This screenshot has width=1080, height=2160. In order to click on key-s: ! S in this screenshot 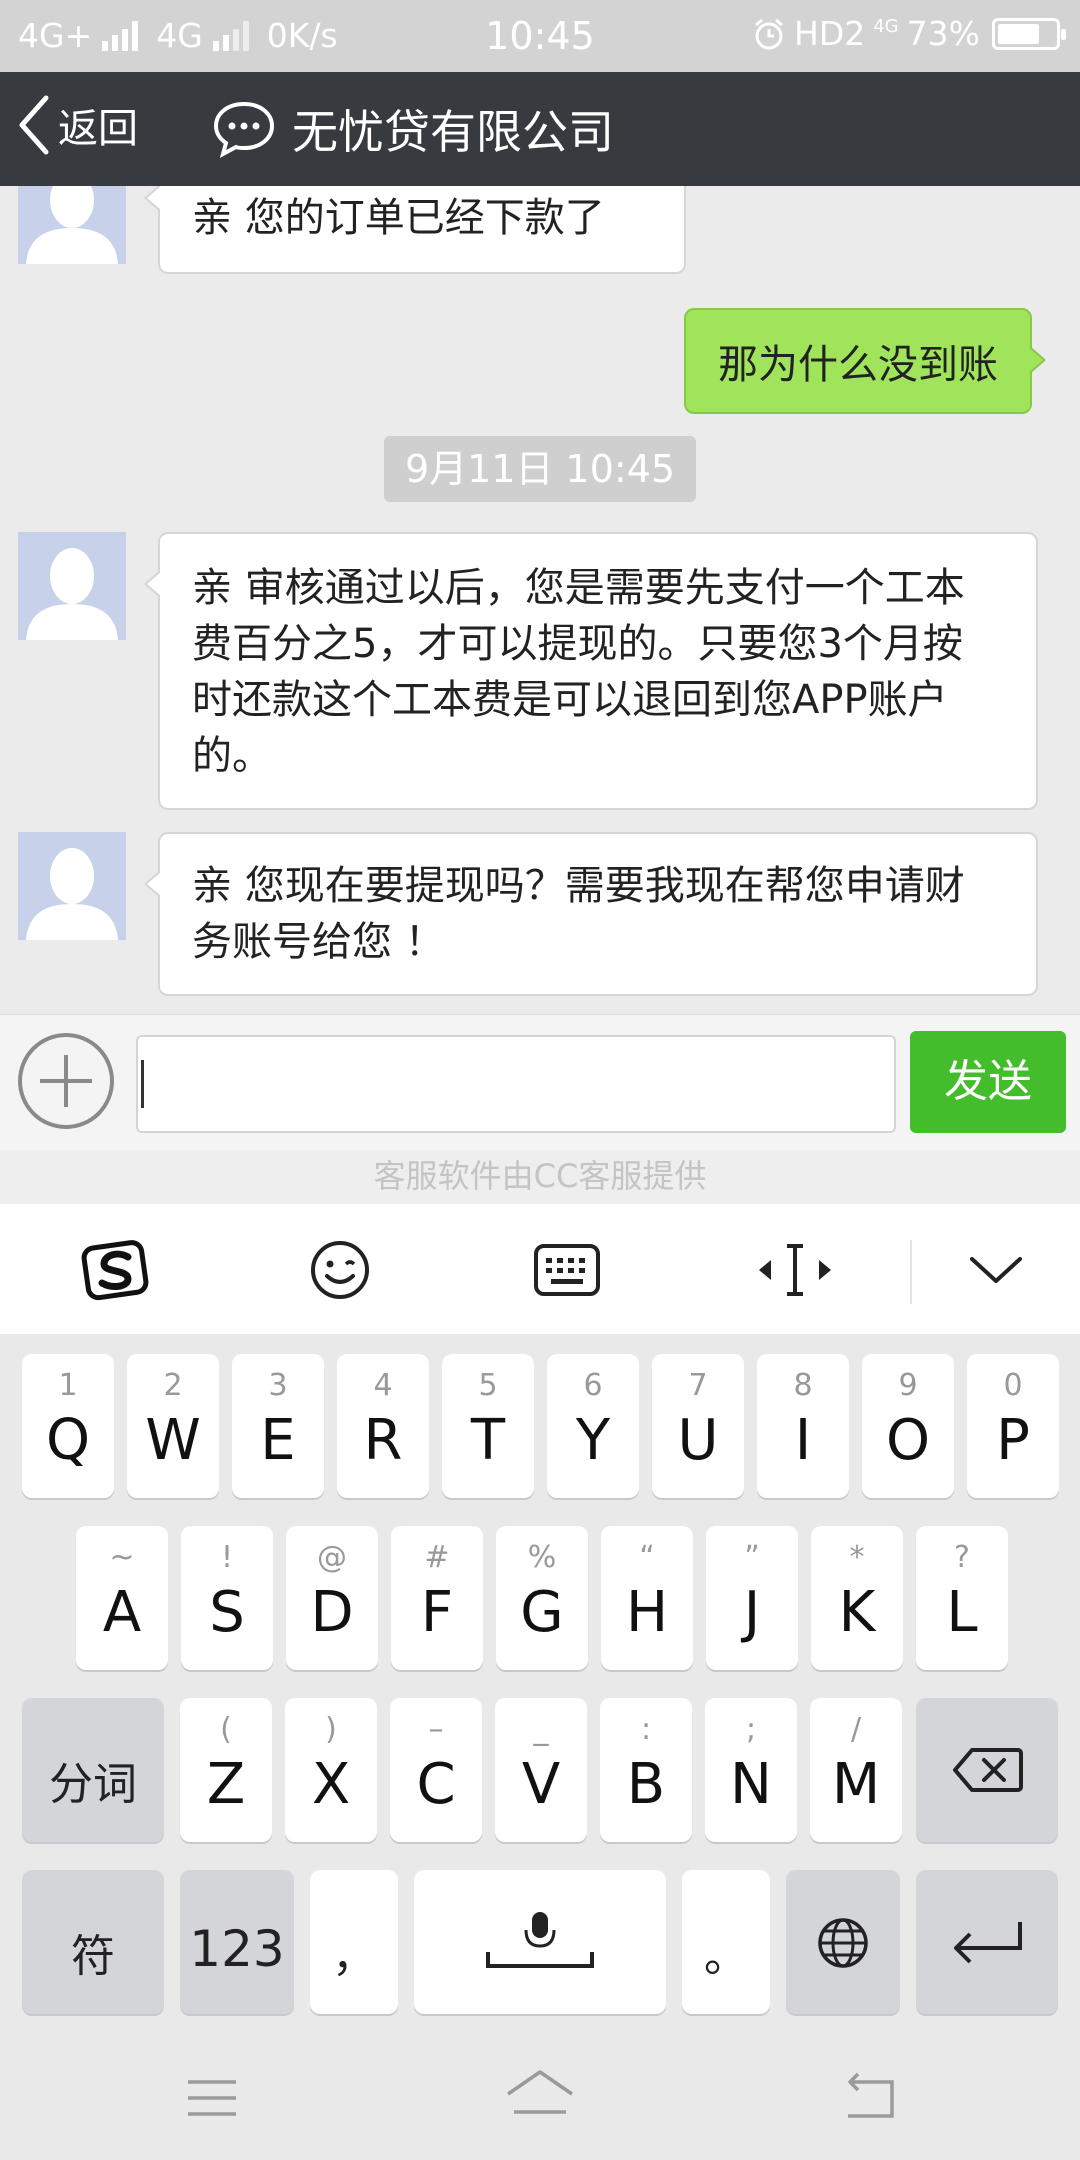, I will do `click(227, 1598)`.